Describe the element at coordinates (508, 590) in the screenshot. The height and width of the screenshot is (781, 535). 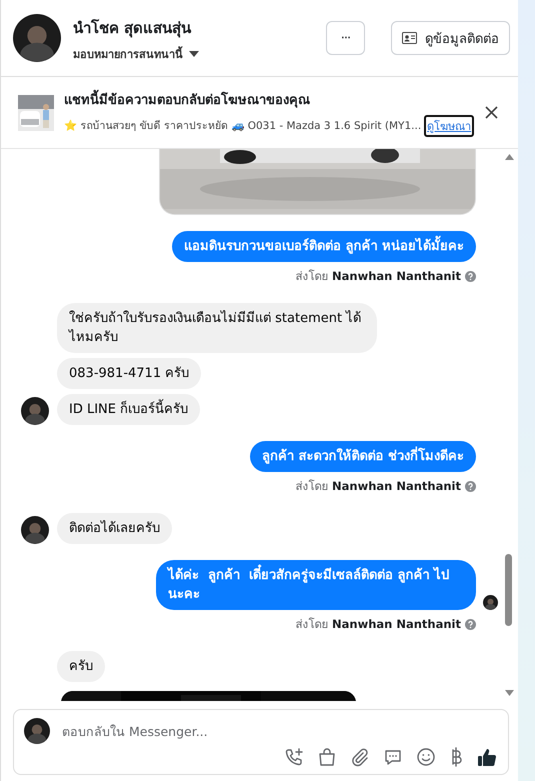
I see `scrollbar-thumb` at that location.